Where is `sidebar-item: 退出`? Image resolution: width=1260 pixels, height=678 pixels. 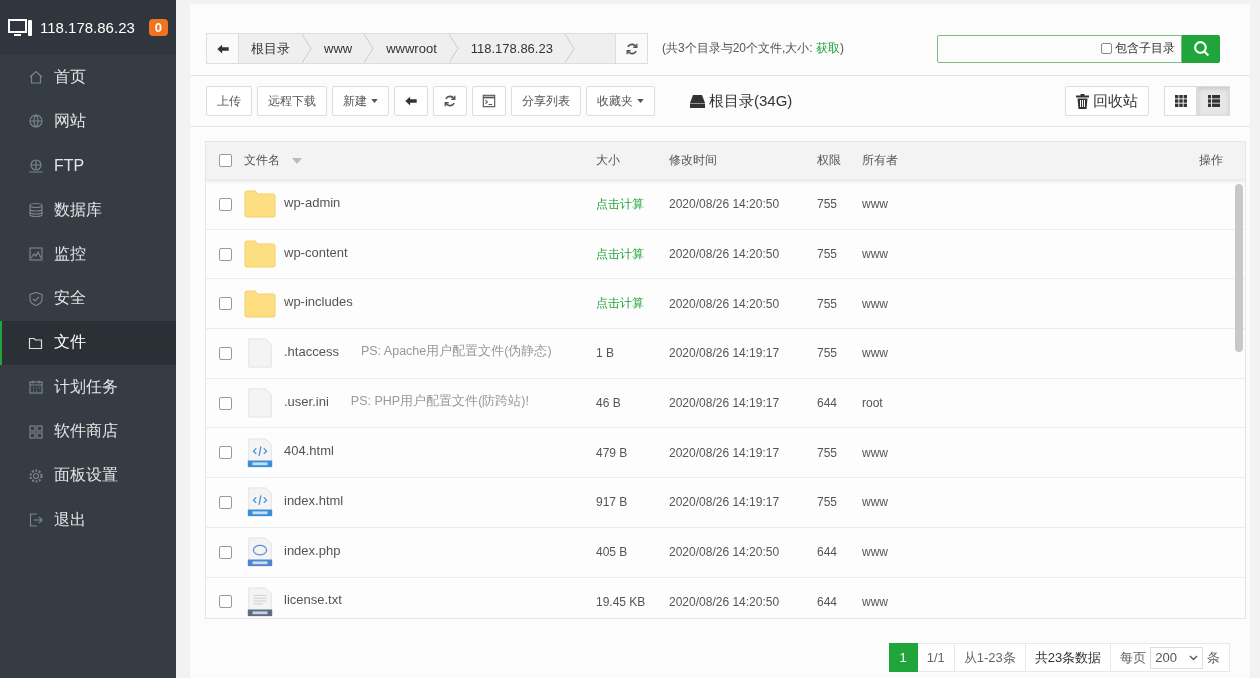
sidebar-item: 退出 is located at coordinates (88, 520).